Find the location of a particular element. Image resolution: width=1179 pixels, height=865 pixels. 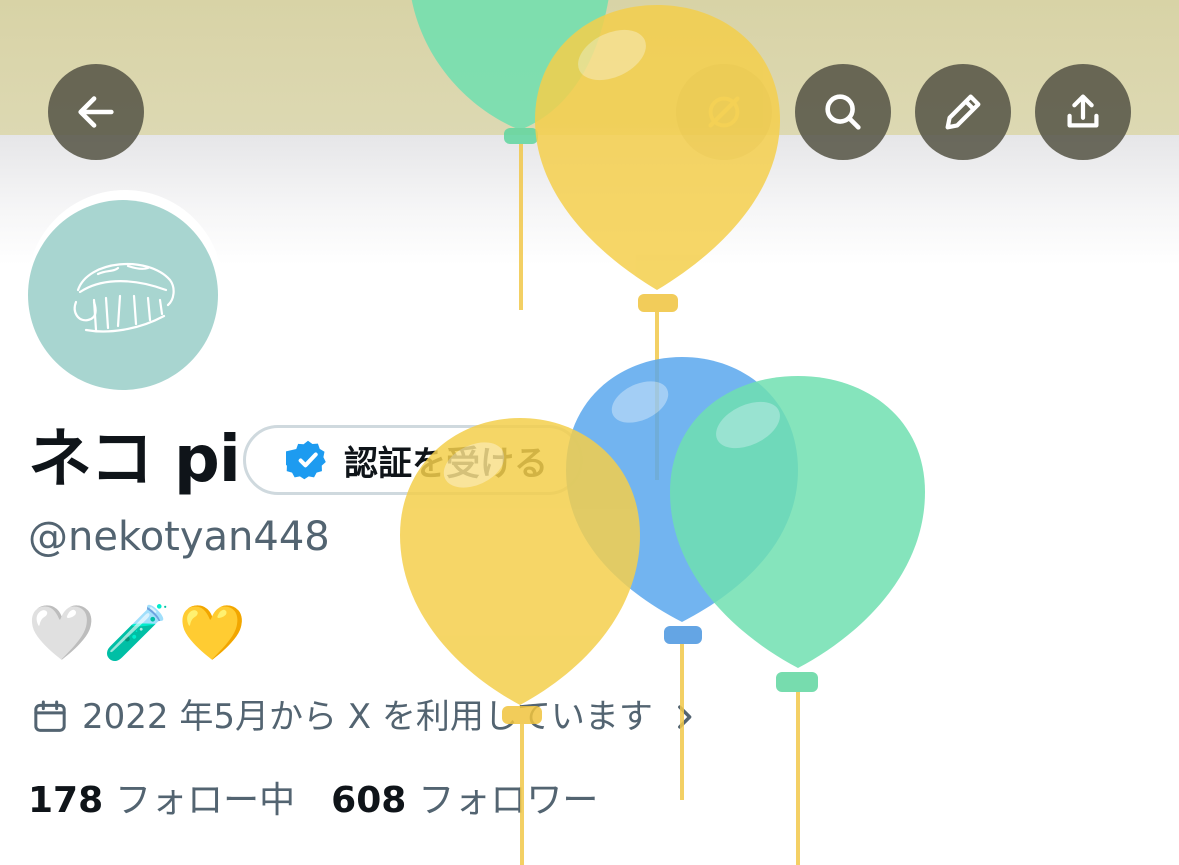

followers-link: 608 フォロワー is located at coordinates (464, 801).